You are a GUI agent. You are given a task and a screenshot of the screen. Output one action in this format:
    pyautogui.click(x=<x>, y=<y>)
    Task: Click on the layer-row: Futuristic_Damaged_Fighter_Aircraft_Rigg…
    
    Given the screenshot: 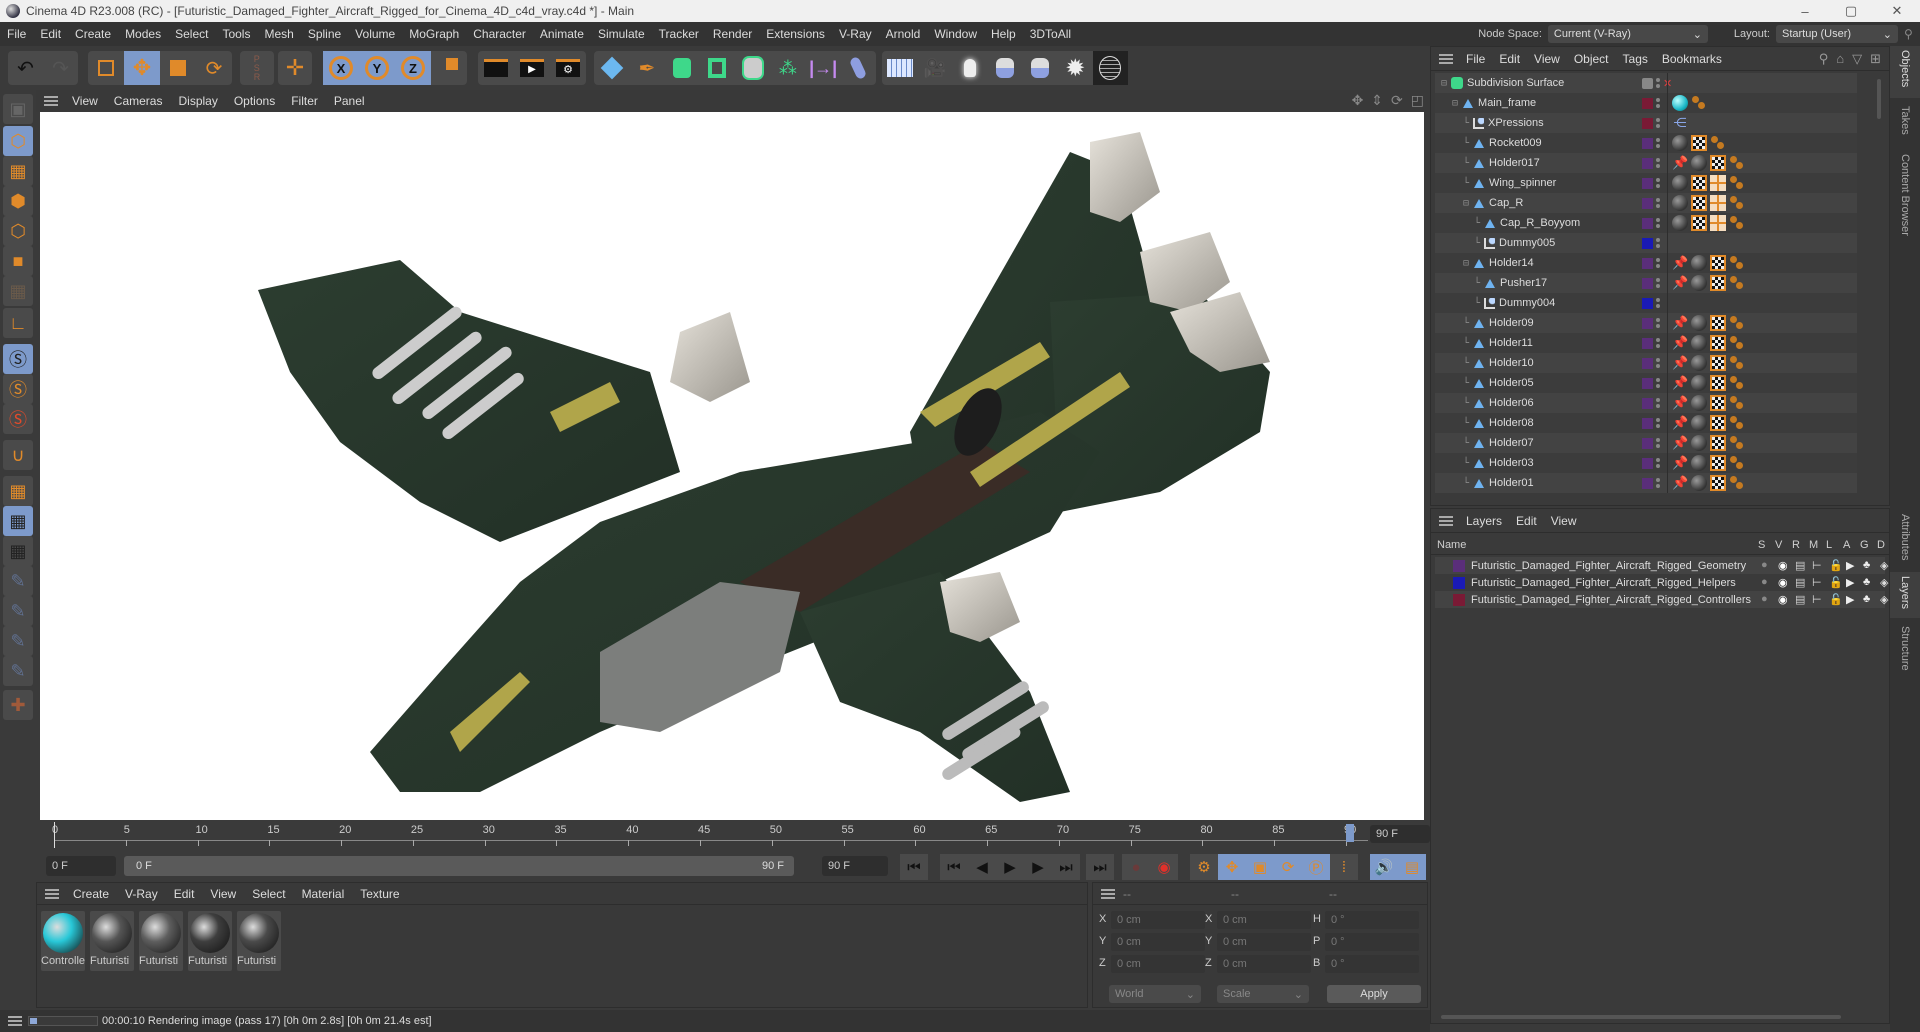 What is the action you would take?
    pyautogui.click(x=1661, y=582)
    